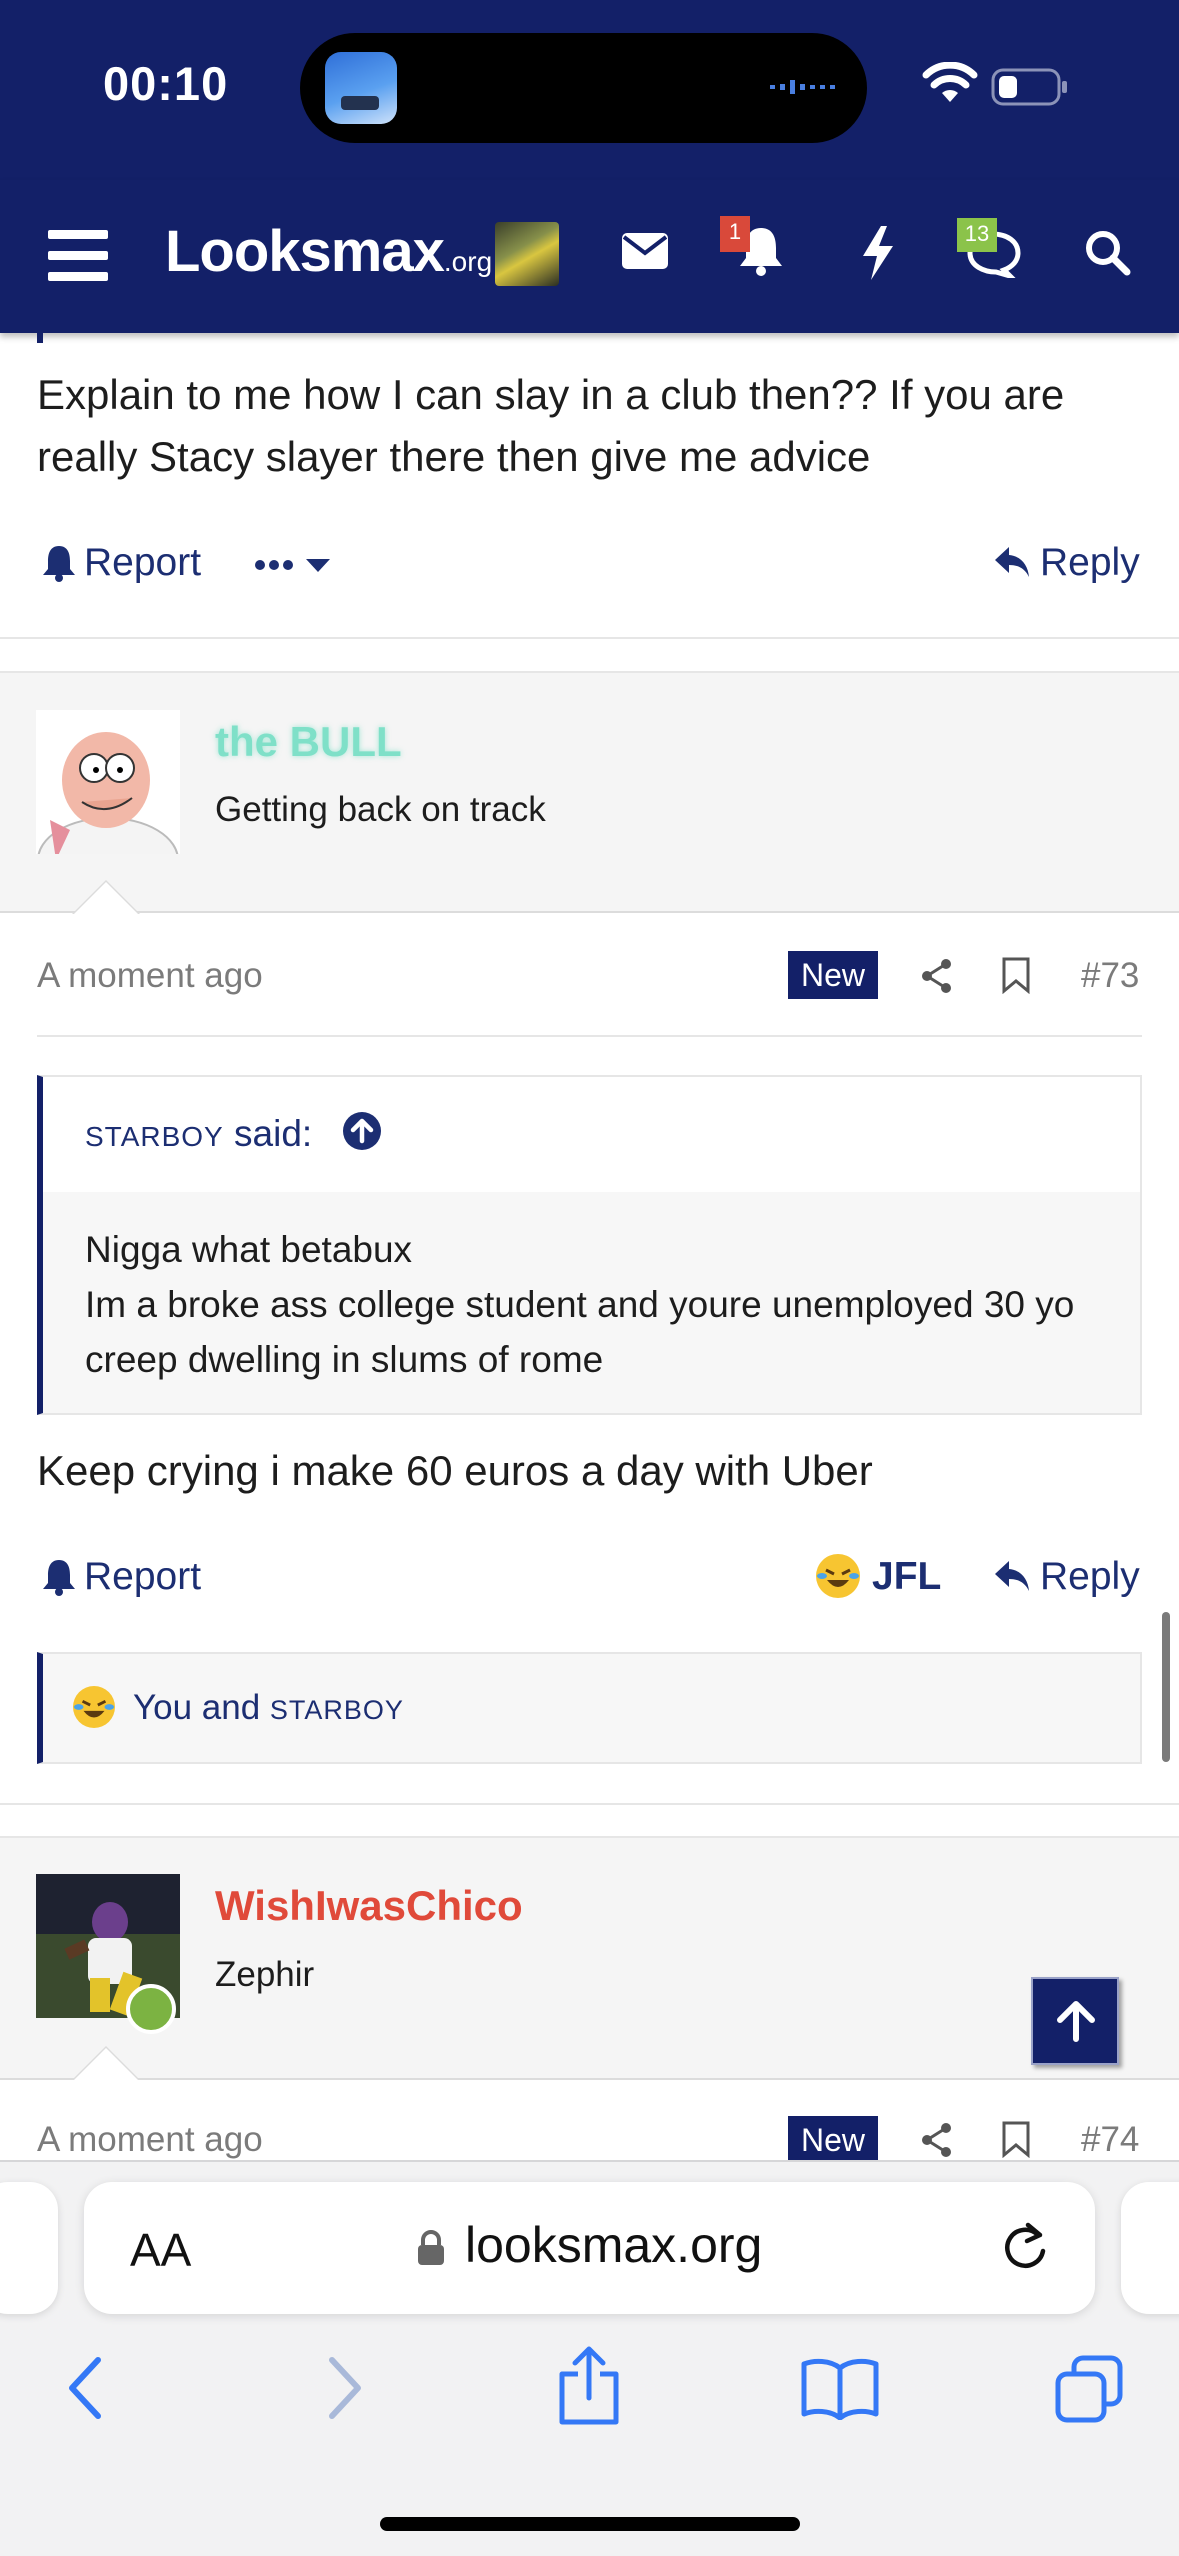  What do you see at coordinates (233, 1133) in the screenshot?
I see `quote-attribution: STARBOY said:` at bounding box center [233, 1133].